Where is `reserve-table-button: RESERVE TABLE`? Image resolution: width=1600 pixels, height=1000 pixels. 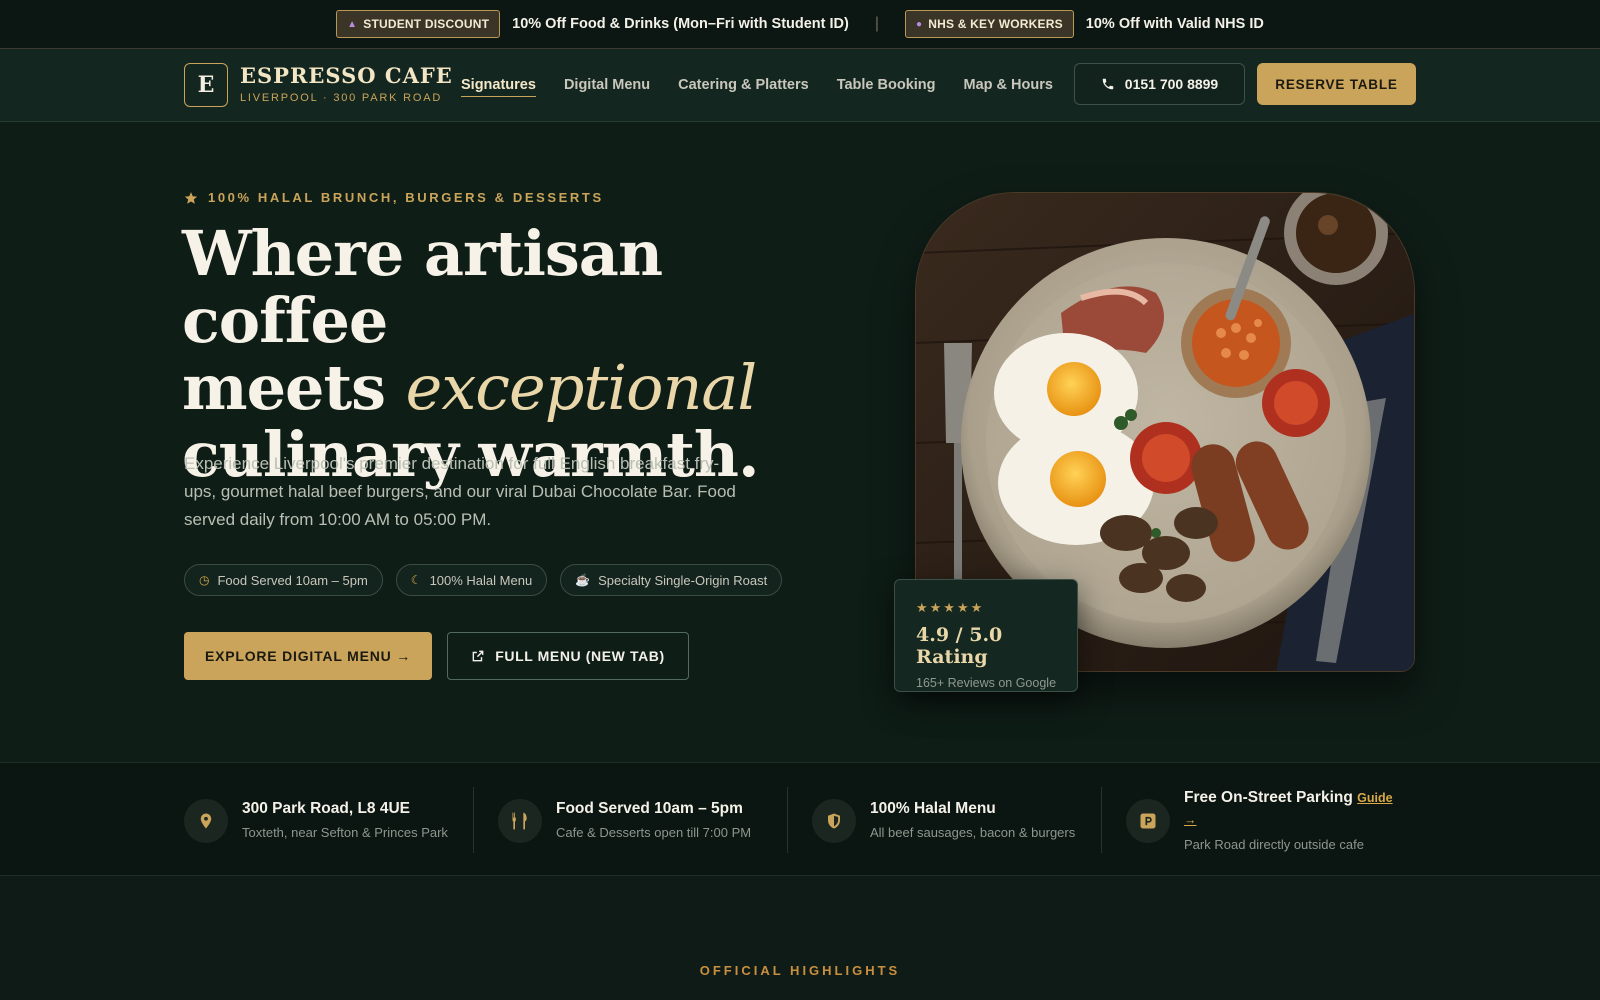 reserve-table-button: RESERVE TABLE is located at coordinates (1336, 84).